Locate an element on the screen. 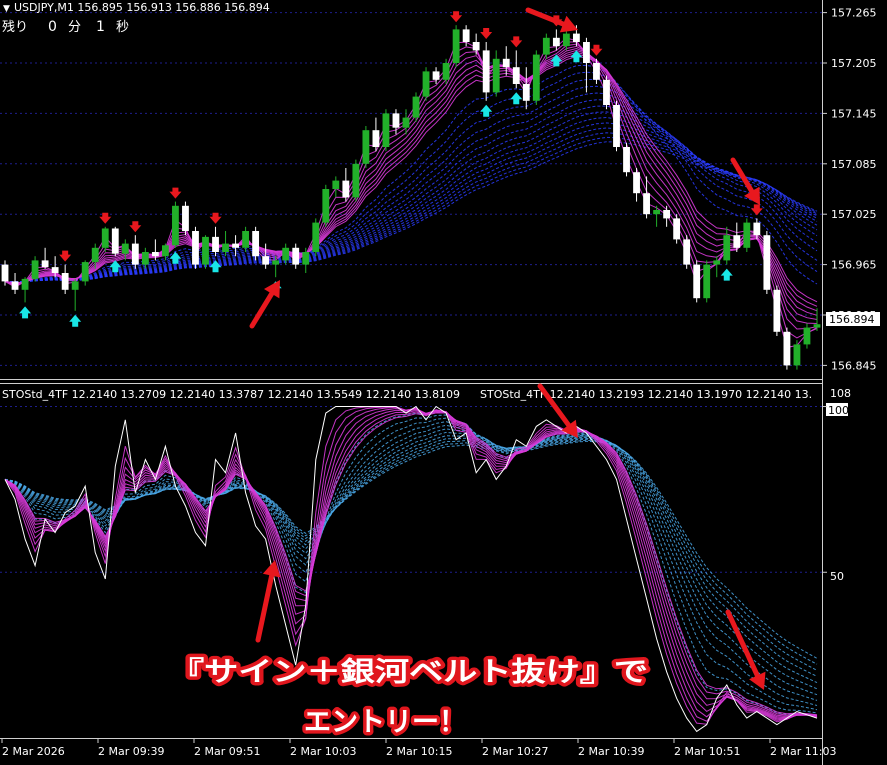 This screenshot has width=887, height=765. annotation-arrow-shaft is located at coordinates (742, 643).